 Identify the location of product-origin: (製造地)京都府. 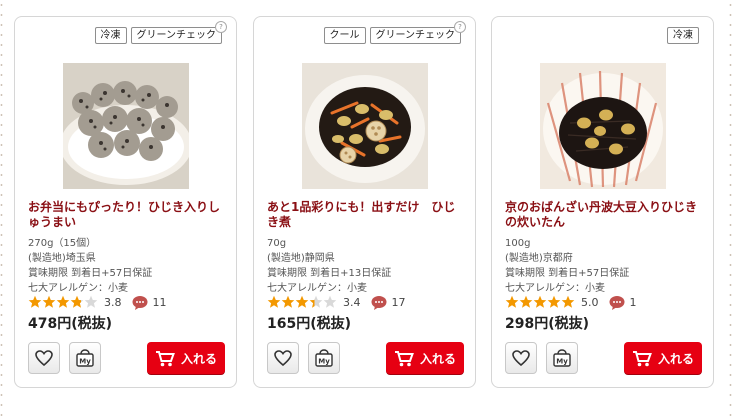
(539, 258).